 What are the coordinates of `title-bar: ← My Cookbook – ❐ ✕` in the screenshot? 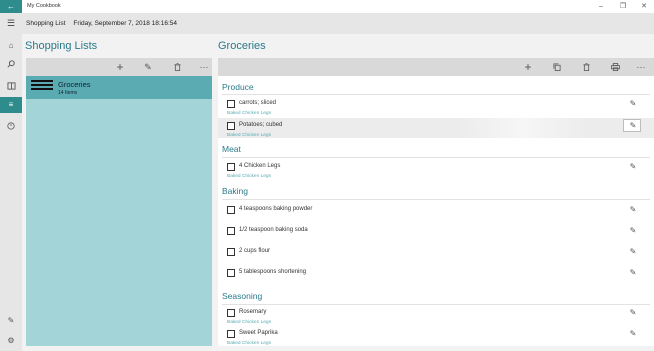 It's located at (327, 6).